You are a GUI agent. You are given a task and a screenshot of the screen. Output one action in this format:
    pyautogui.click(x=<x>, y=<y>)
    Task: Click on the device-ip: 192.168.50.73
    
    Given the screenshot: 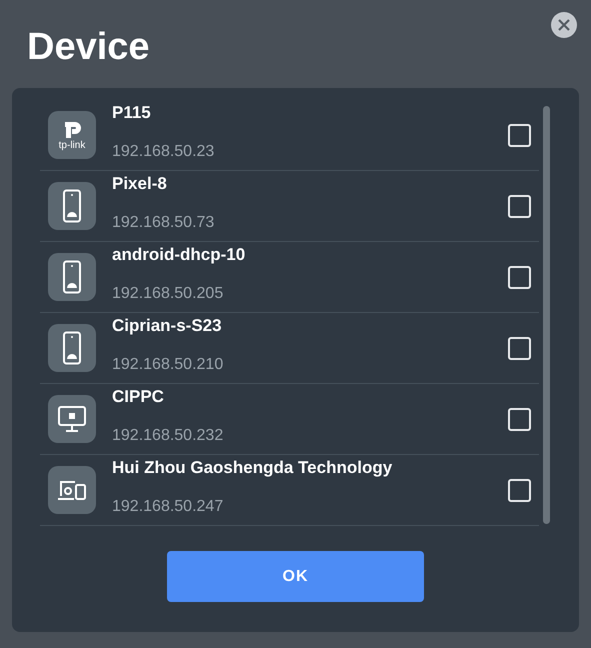 What is the action you would take?
    pyautogui.click(x=164, y=223)
    